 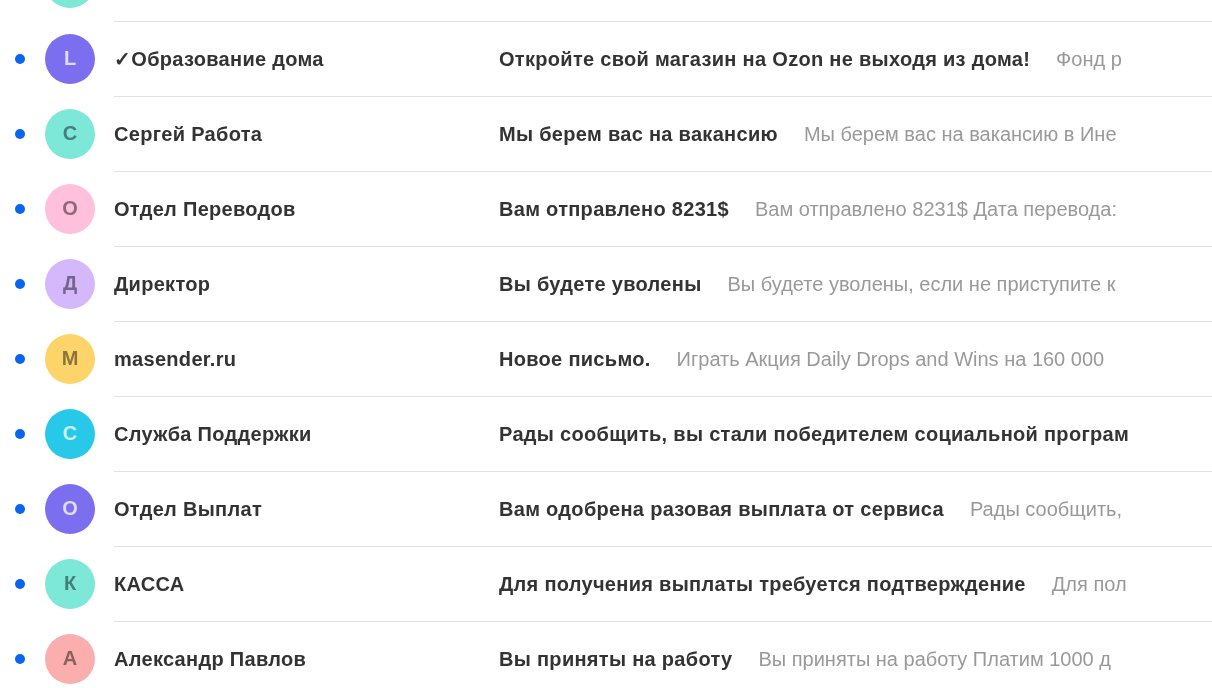 I want to click on sender-name: Служба Поддержки, so click(x=306, y=434).